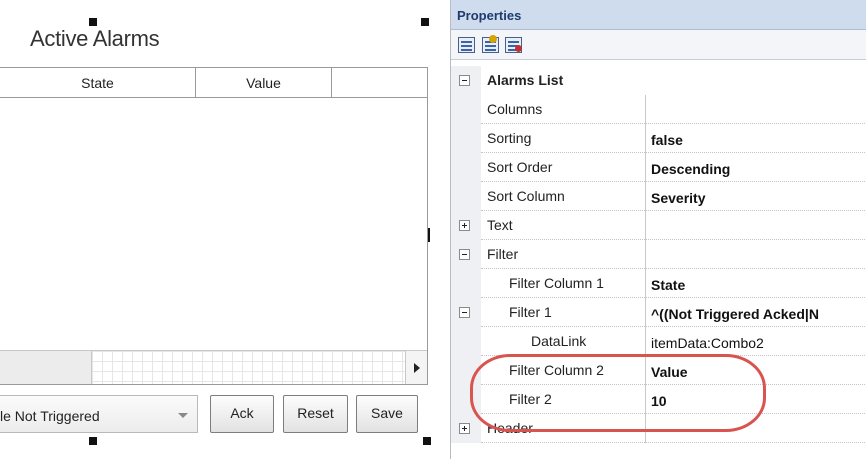 This screenshot has height=459, width=866. What do you see at coordinates (490, 44) in the screenshot?
I see `add-property-icon` at bounding box center [490, 44].